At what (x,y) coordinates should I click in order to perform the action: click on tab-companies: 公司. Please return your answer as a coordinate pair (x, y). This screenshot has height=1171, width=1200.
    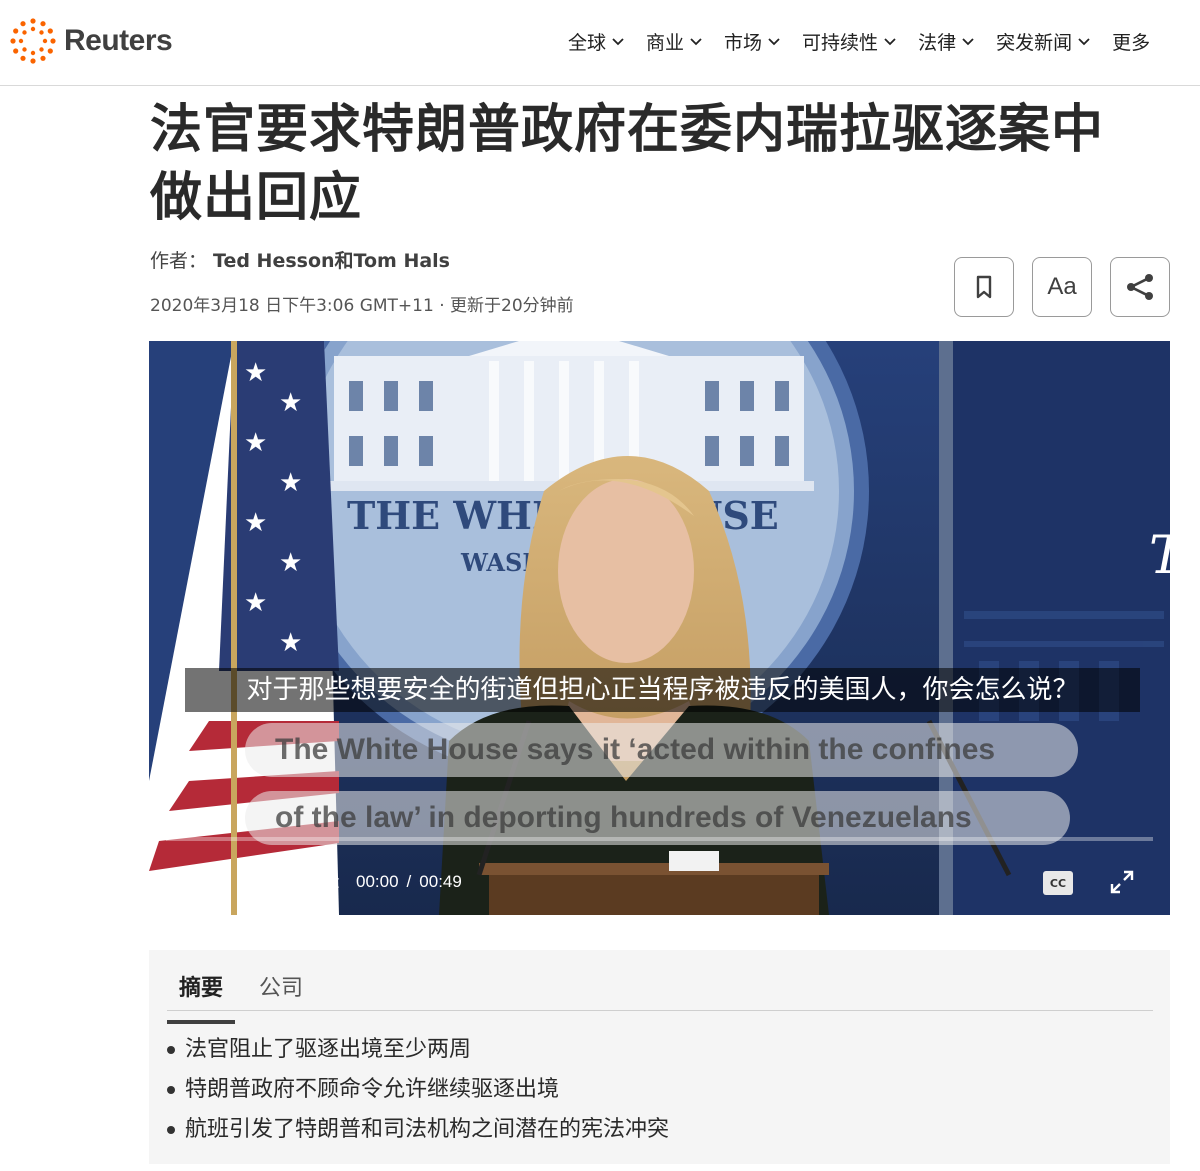
    Looking at the image, I should click on (281, 988).